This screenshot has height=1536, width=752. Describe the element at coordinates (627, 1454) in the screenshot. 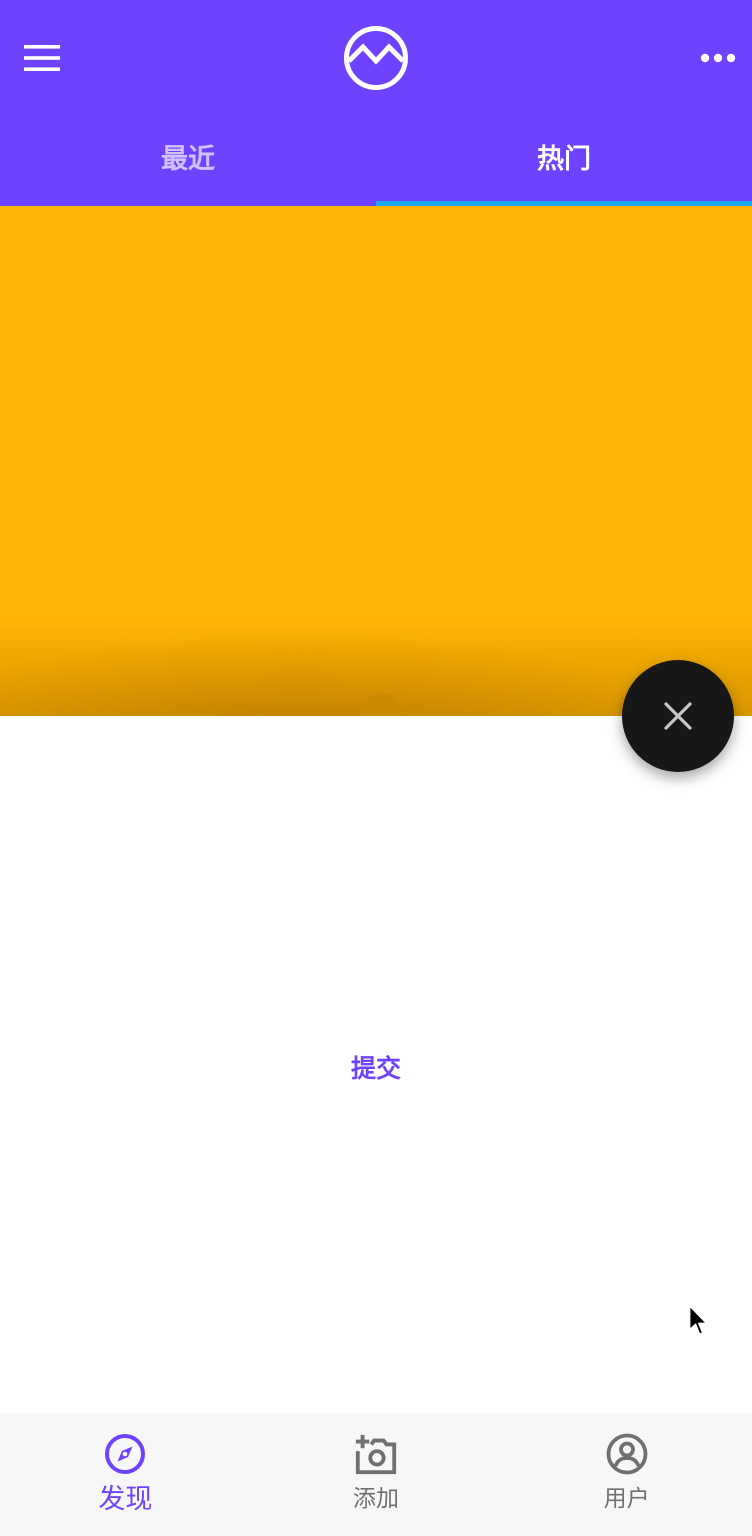

I see `user-icon` at that location.